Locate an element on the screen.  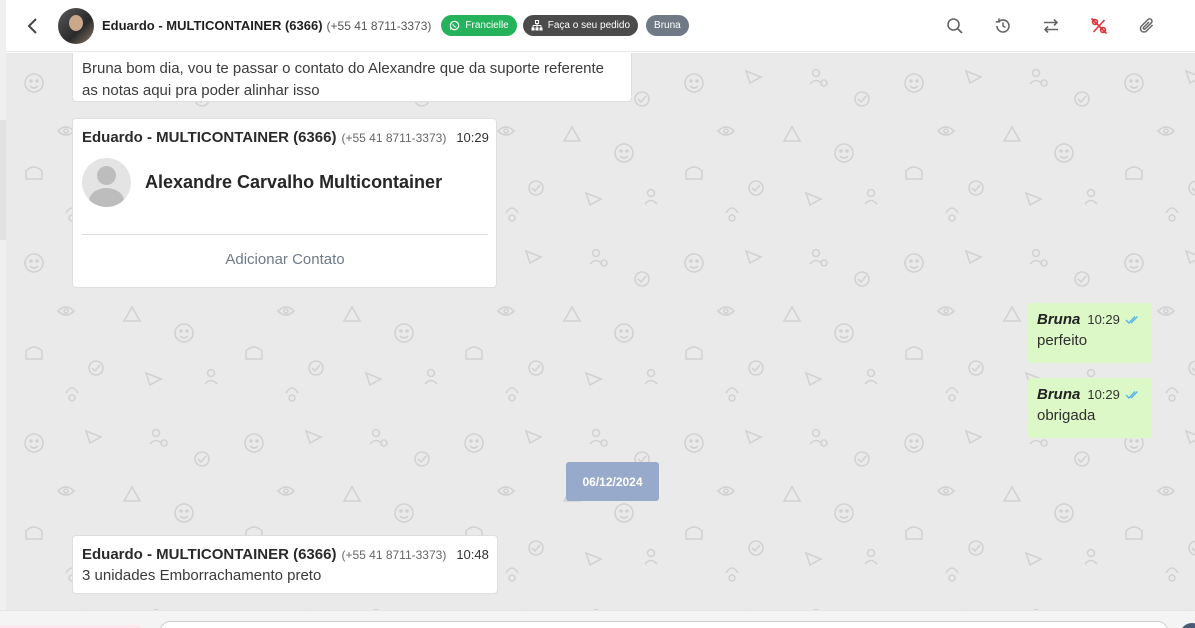
order-badge: Faça o seu pedido is located at coordinates (580, 25).